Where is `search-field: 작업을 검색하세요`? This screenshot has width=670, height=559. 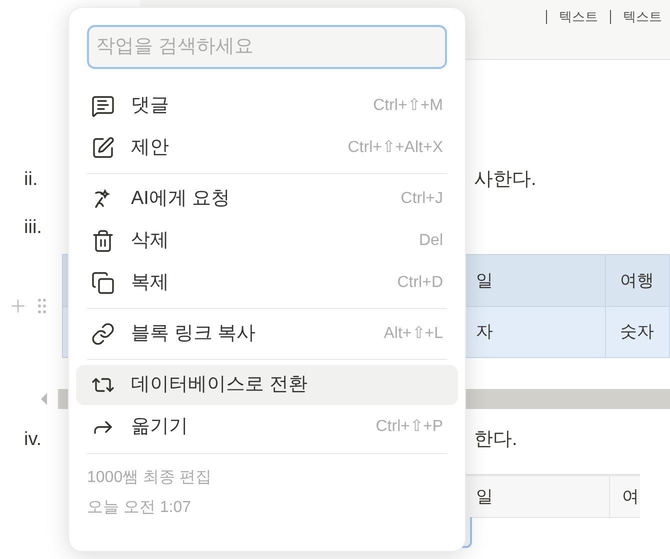
search-field: 작업을 검색하세요 is located at coordinates (267, 47).